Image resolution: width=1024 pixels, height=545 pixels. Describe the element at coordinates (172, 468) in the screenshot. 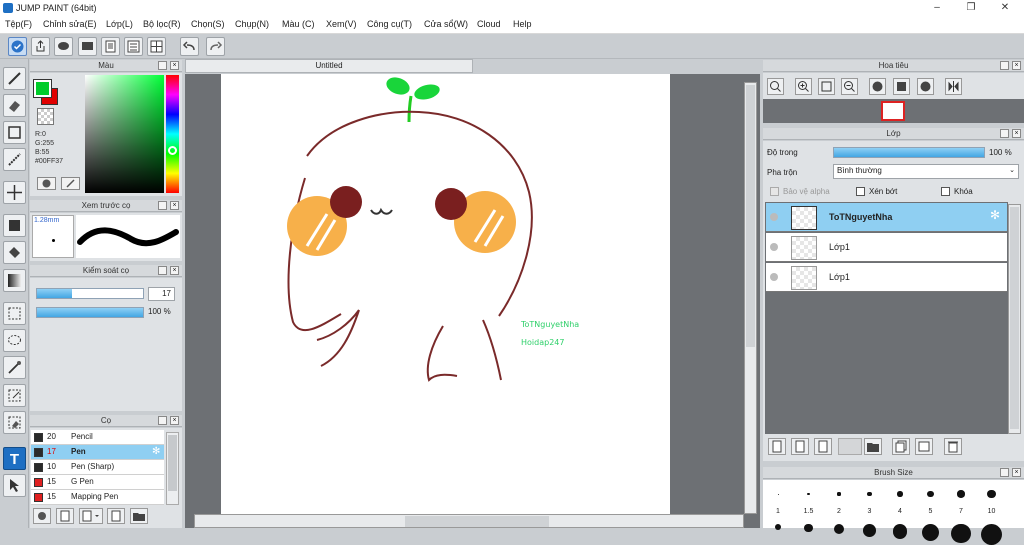

I see `brush-list-scrollbar` at that location.